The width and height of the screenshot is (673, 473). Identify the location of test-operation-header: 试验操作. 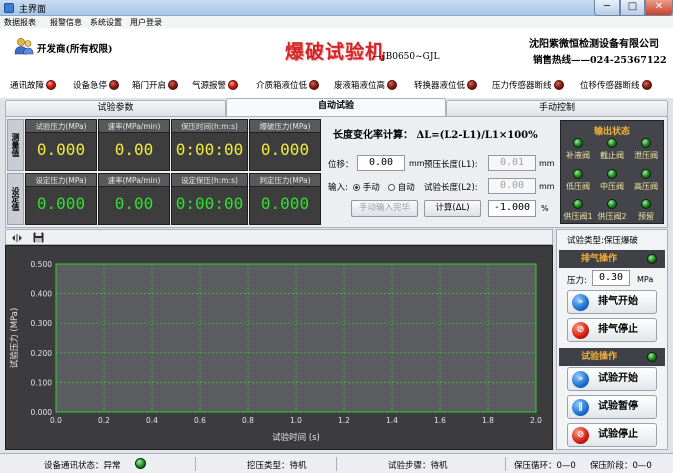
(612, 357).